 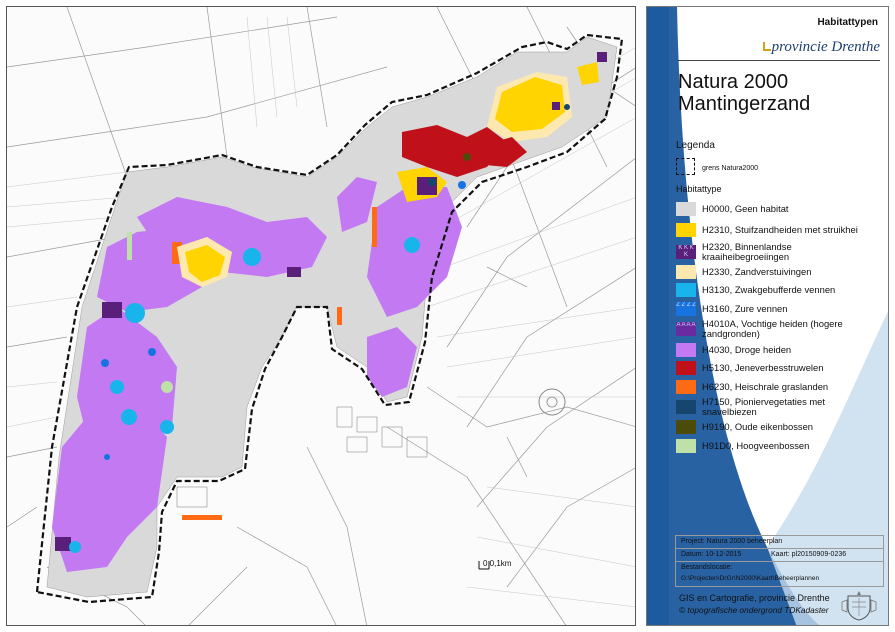 I want to click on legend-heading: Legenda, so click(x=695, y=145).